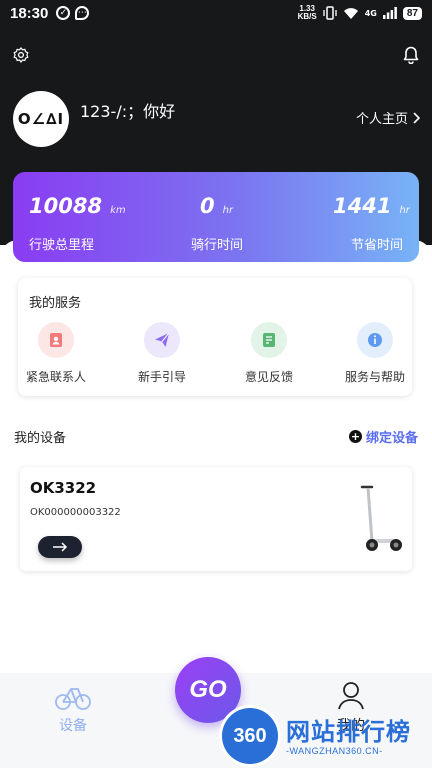 This screenshot has height=768, width=432. I want to click on stats-card: 10088 km 行驶总里程 0 hr 骑行时间 1441 hr 节省时间, so click(216, 217).